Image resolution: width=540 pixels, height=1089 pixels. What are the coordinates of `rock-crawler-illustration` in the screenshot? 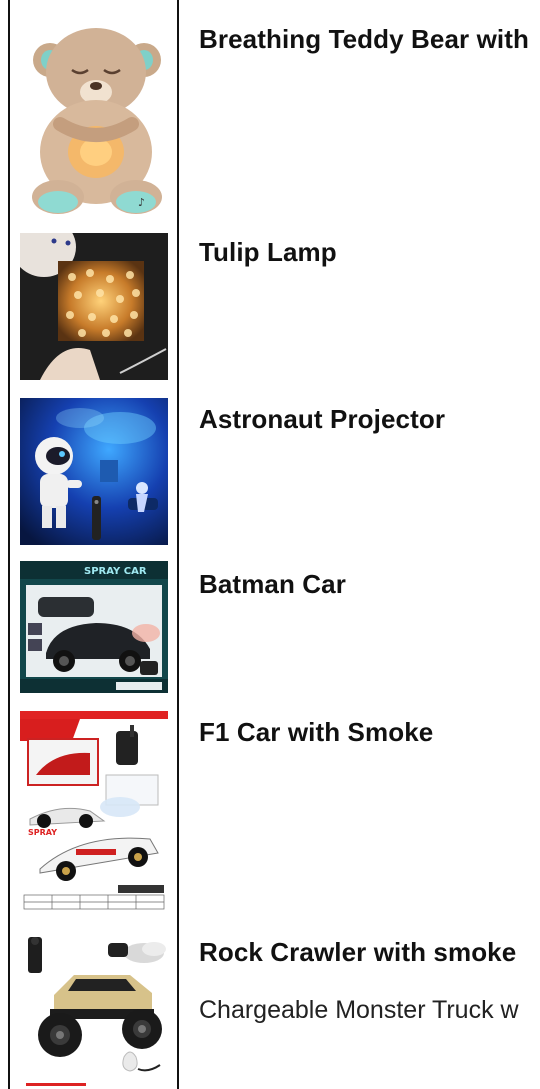 It's located at (94, 1011).